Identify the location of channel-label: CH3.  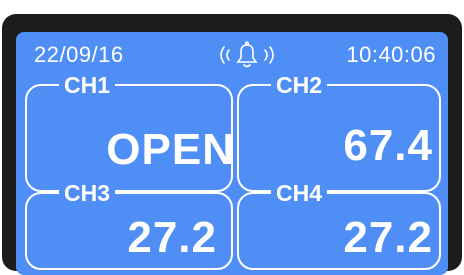
(87, 193).